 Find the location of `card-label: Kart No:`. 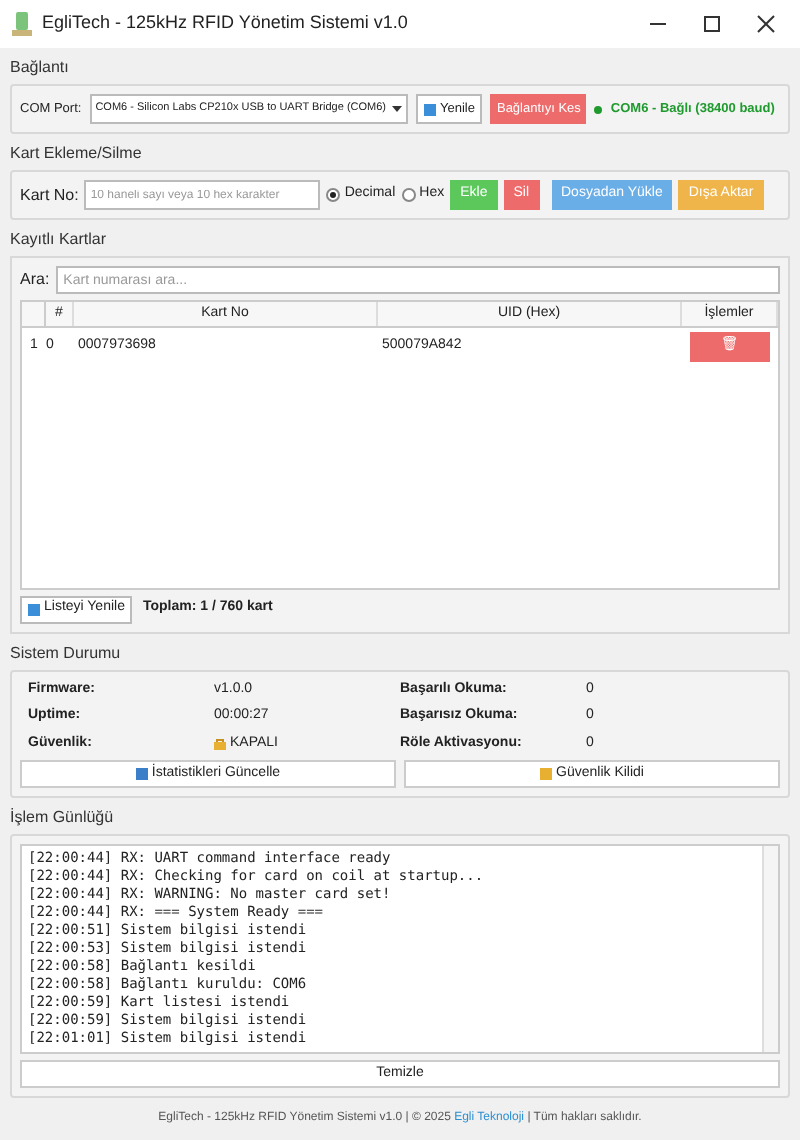

card-label: Kart No: is located at coordinates (49, 195).